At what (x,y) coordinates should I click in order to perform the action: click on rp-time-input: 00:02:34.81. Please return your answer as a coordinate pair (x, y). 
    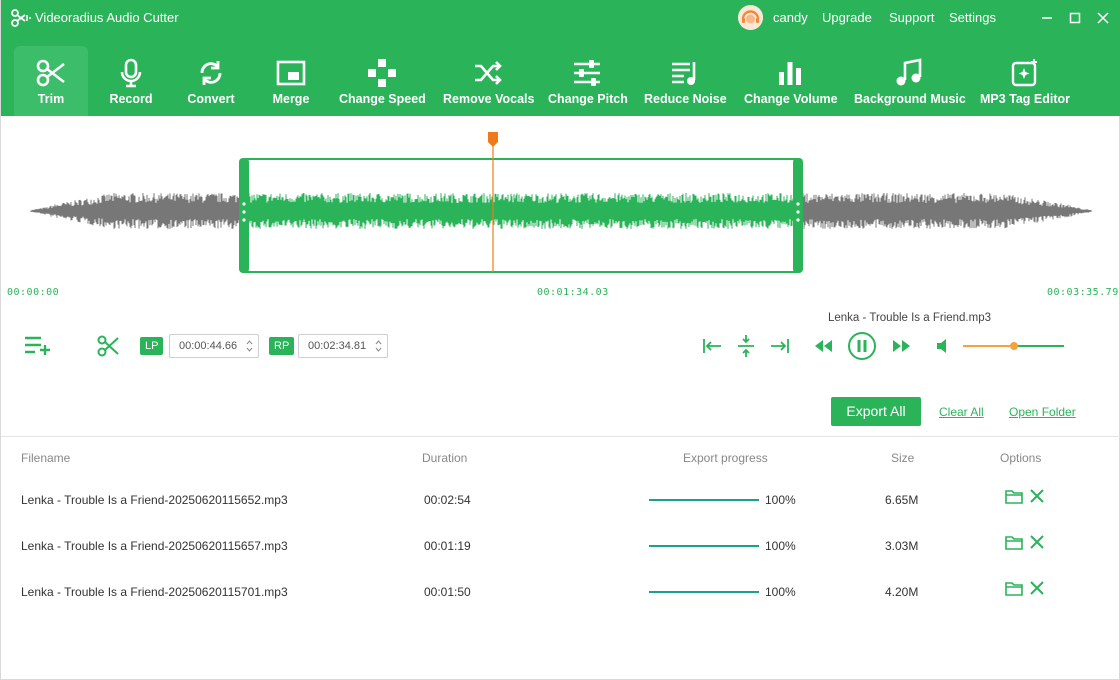
    Looking at the image, I should click on (343, 346).